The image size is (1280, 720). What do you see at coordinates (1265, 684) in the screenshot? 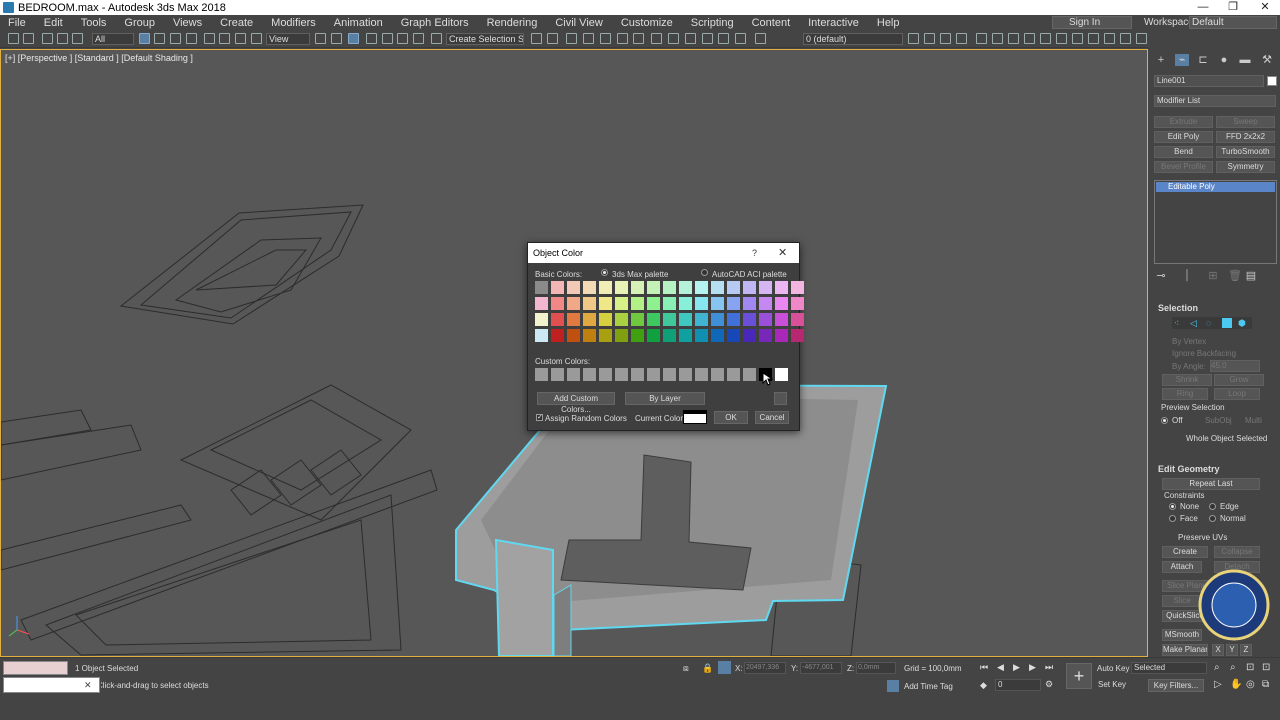
I see `maximize-viewport-icon: ⧉` at bounding box center [1265, 684].